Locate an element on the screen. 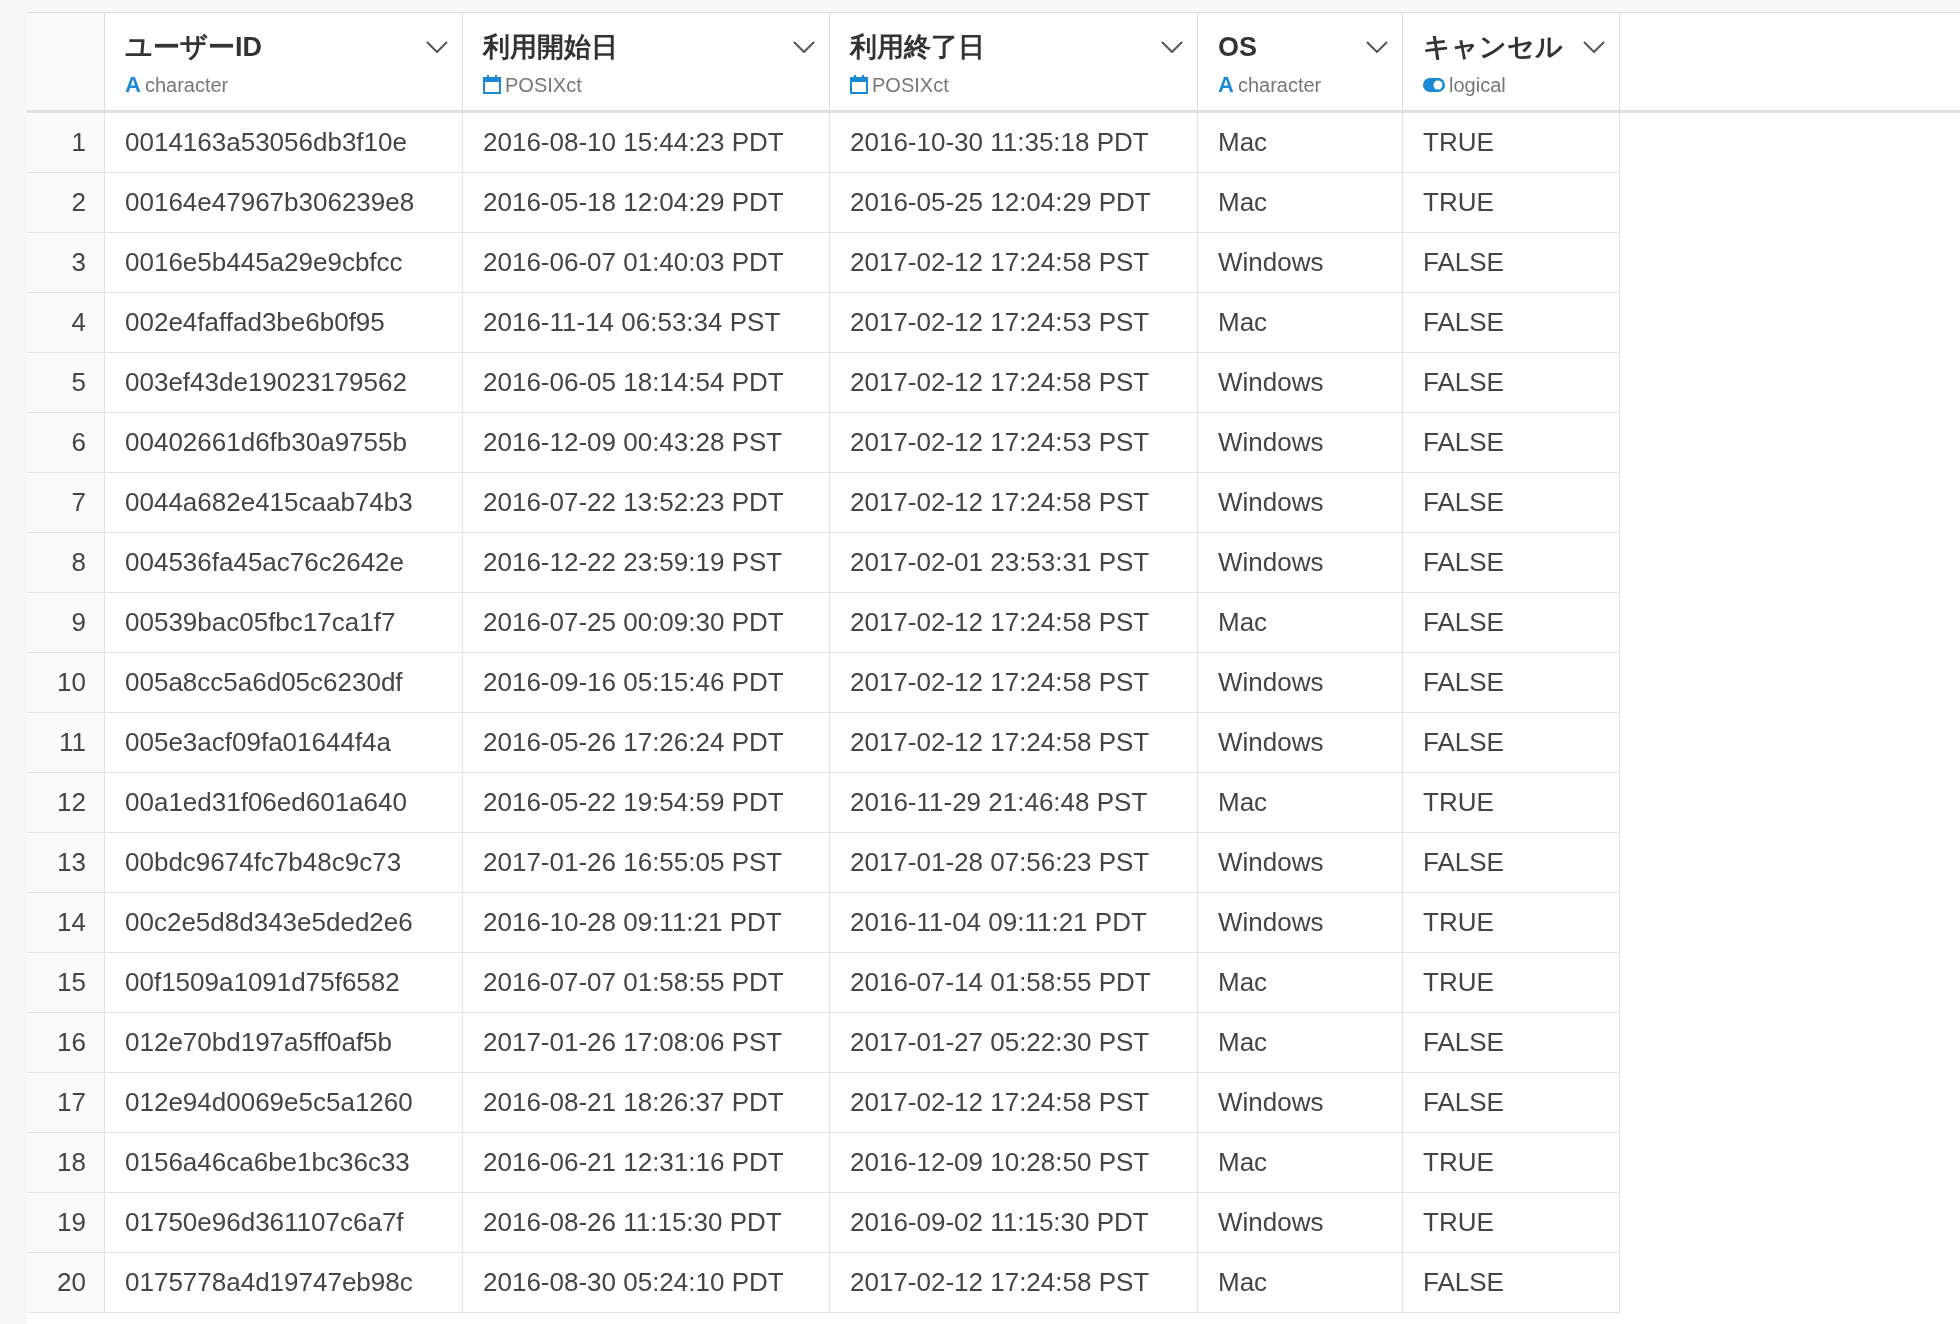  column-header: ユーザーID is located at coordinates (193, 47).